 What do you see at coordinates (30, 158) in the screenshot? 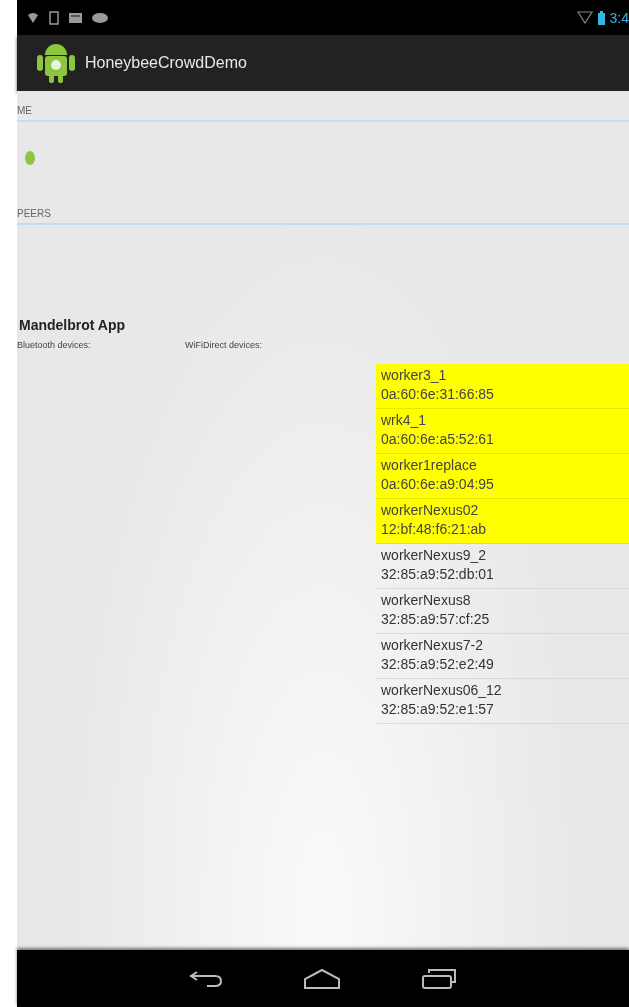
I see `android-device-icon` at bounding box center [30, 158].